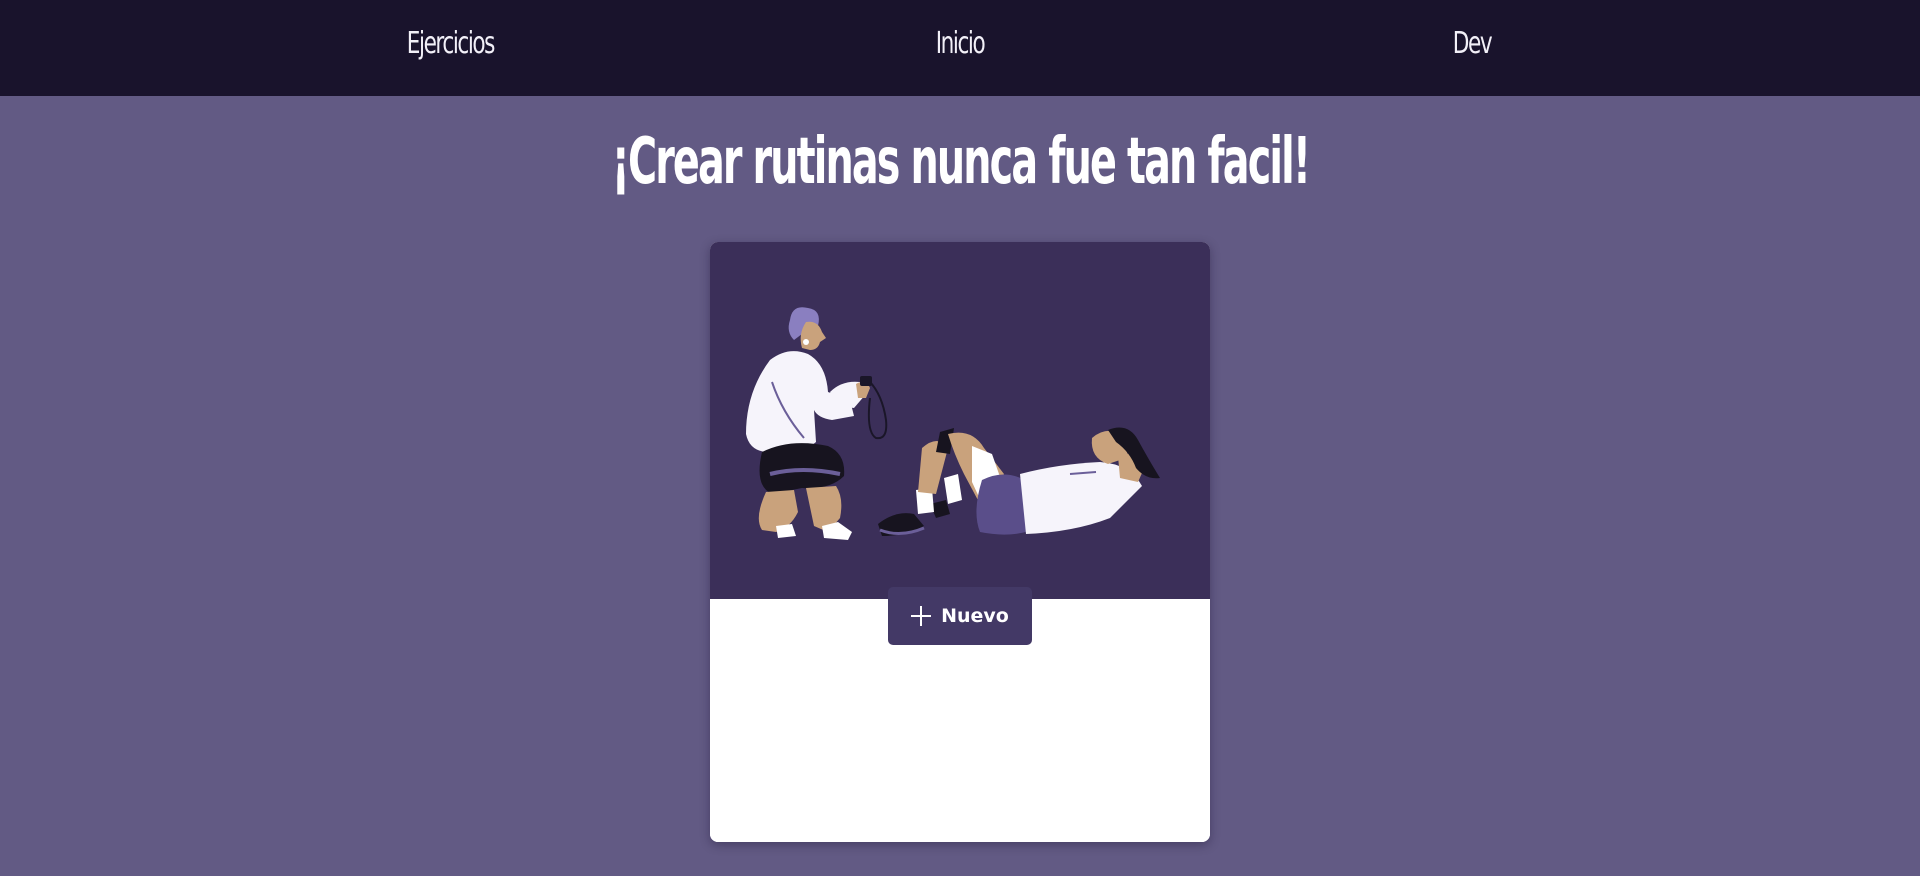  I want to click on trainer-figure-icon, so click(817, 423).